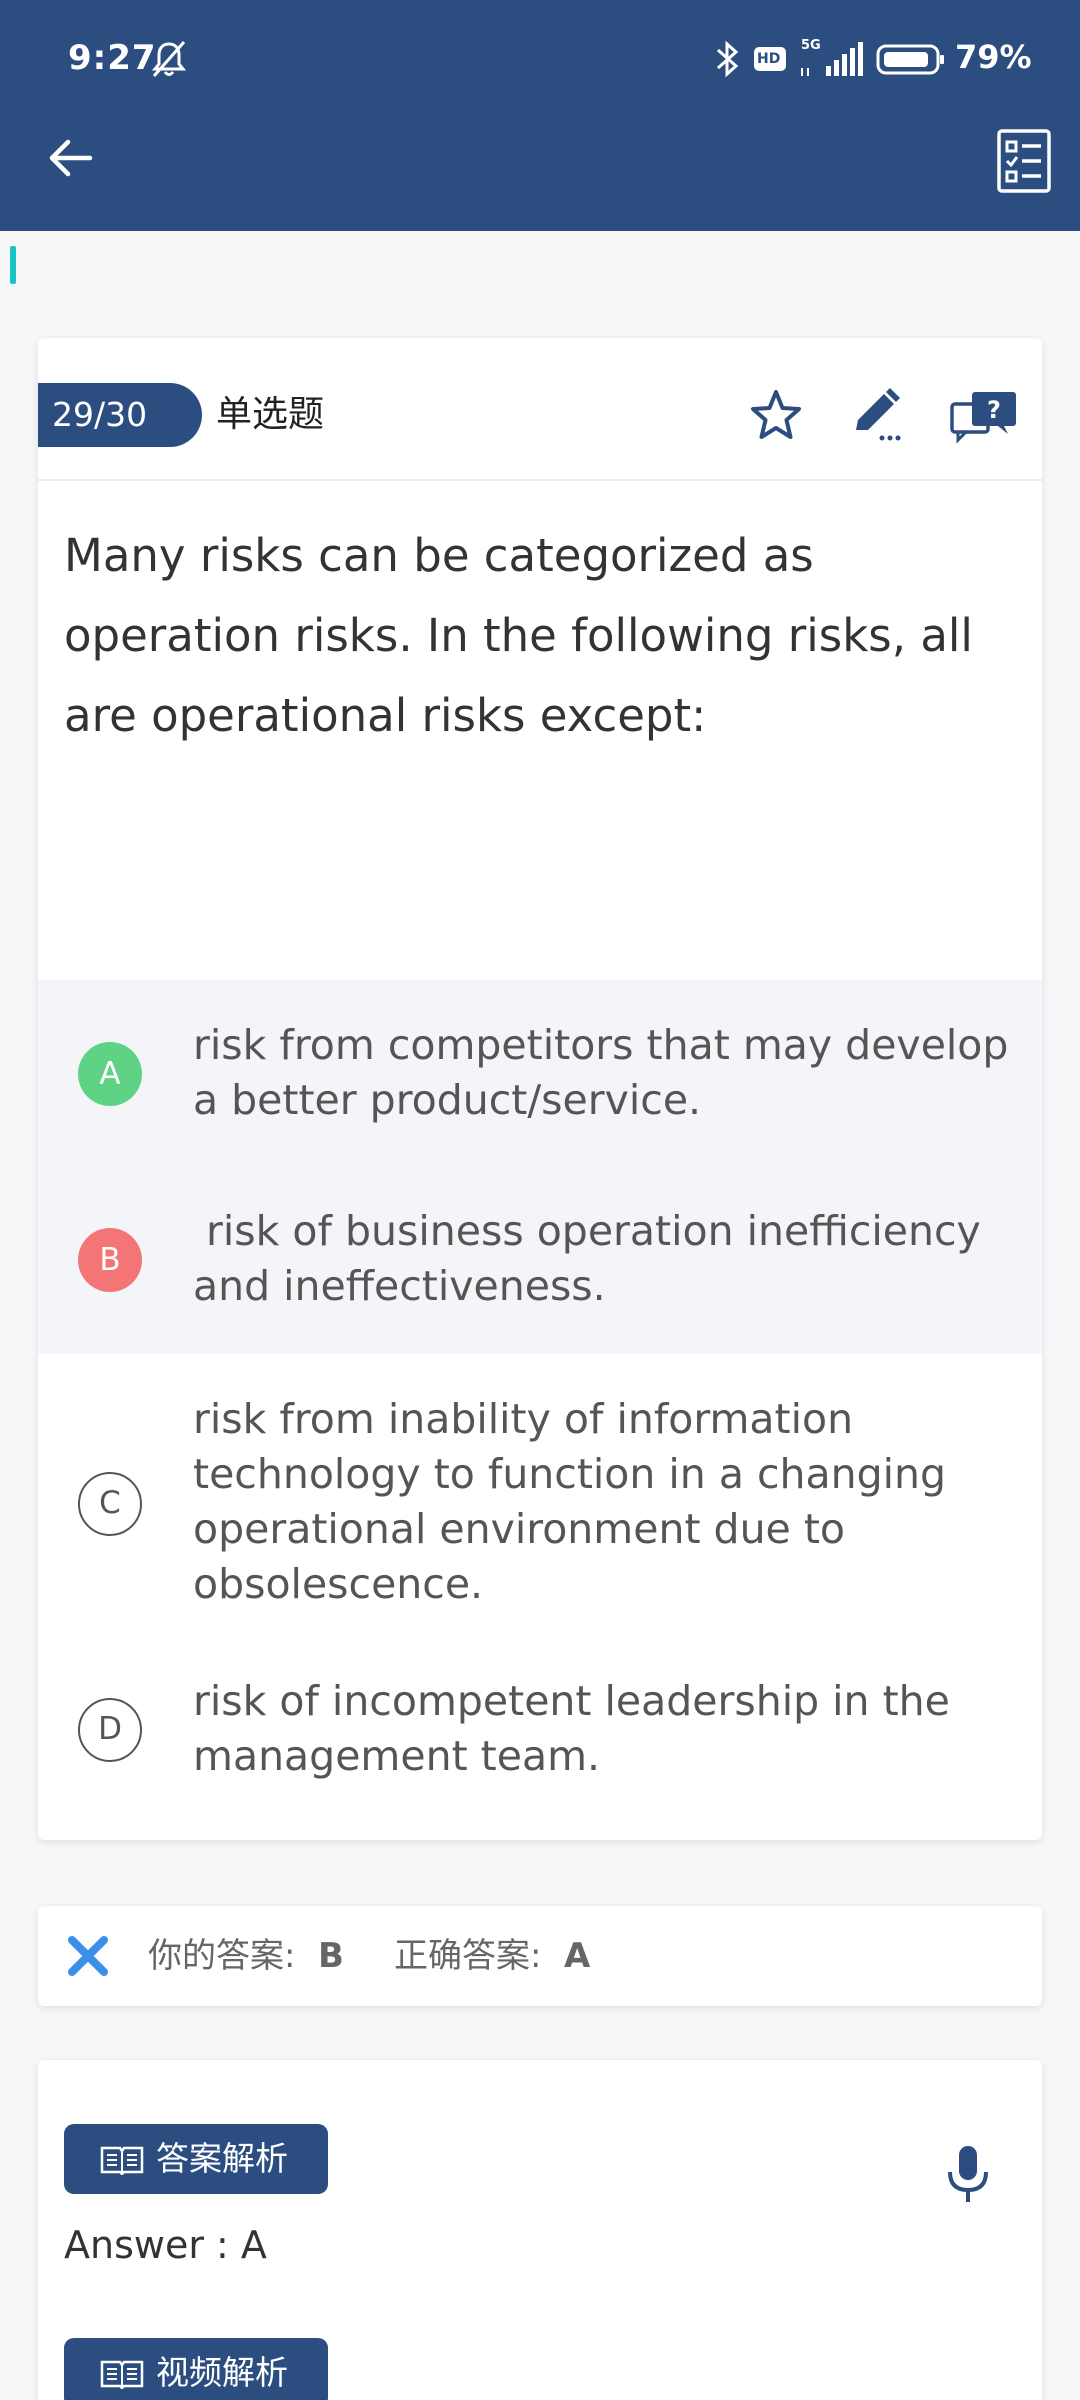 Image resolution: width=1080 pixels, height=2400 pixels. Describe the element at coordinates (832, 59) in the screenshot. I see `signal-icon` at that location.